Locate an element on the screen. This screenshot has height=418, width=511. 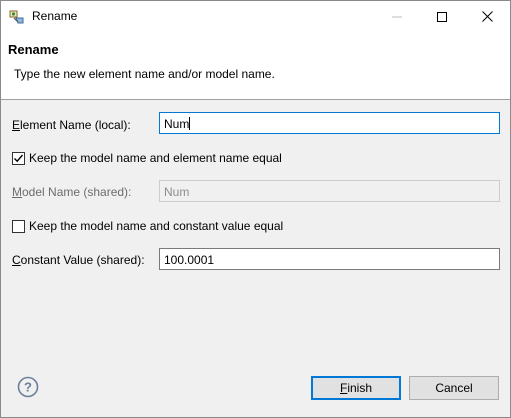
finish-mnemonic: F is located at coordinates (343, 388).